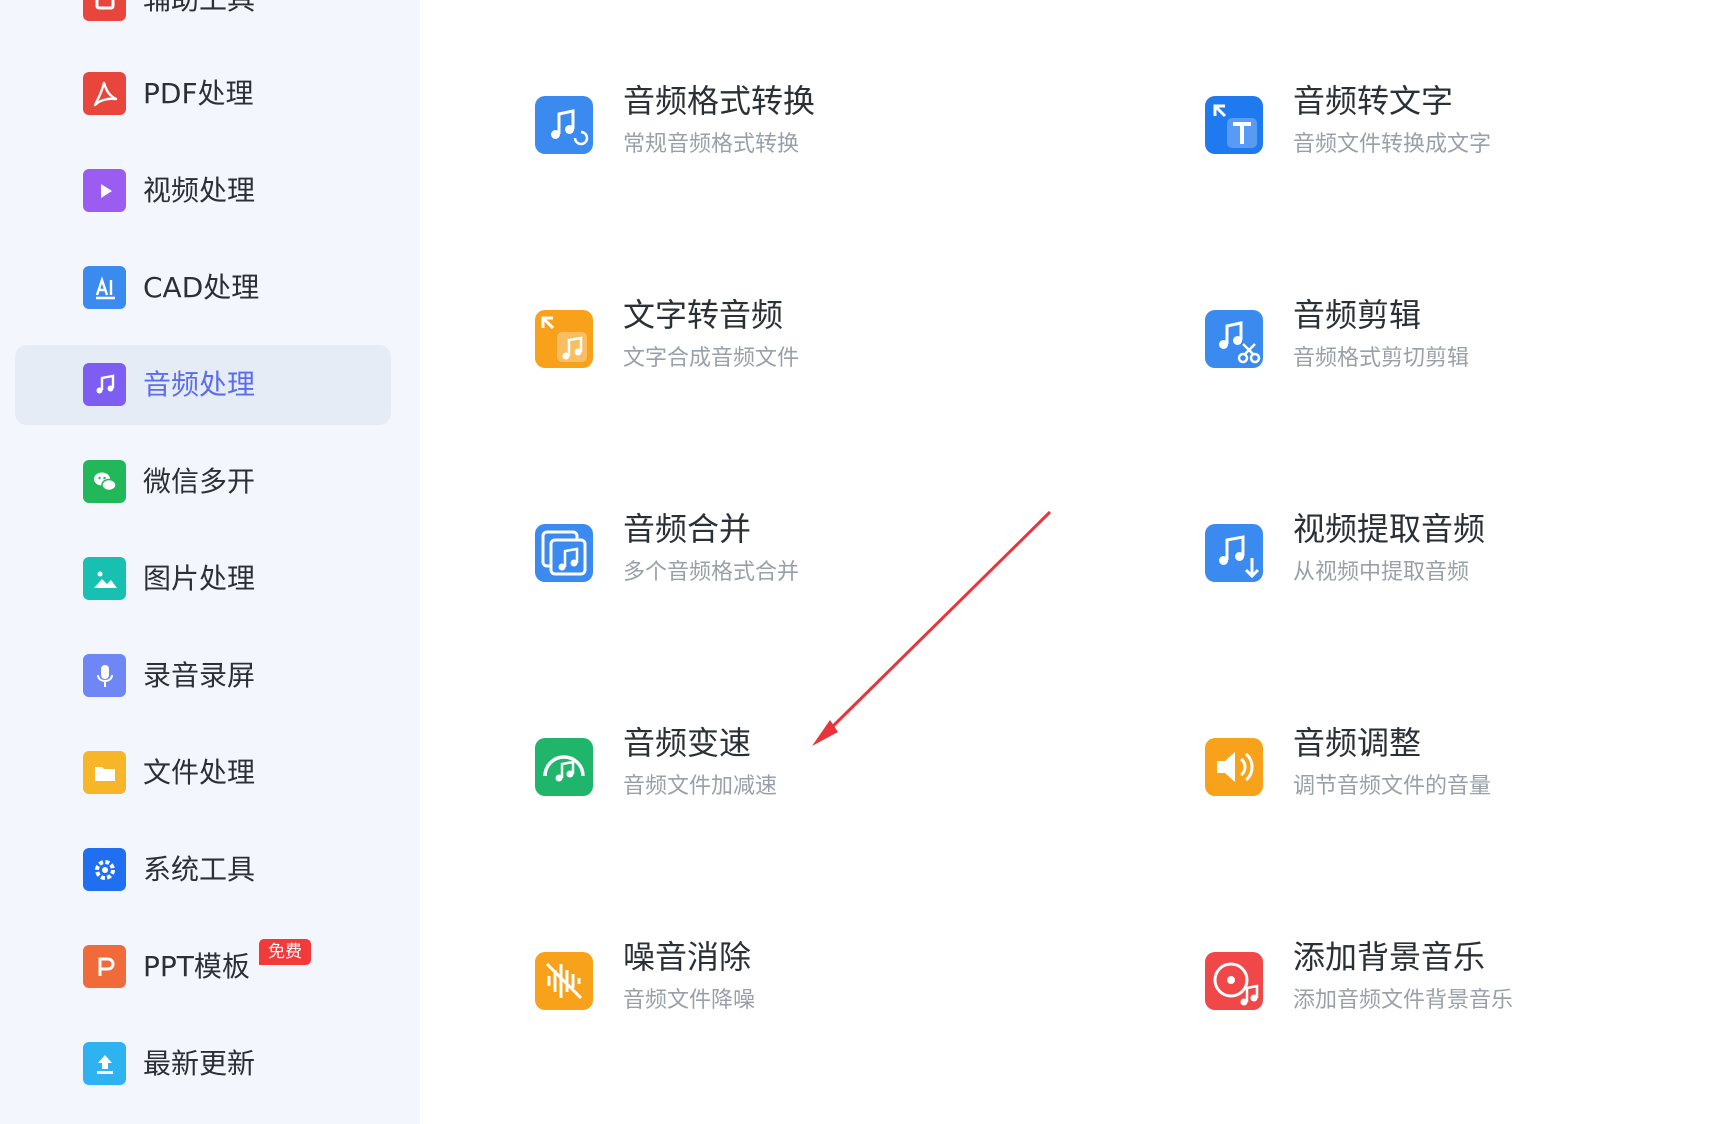 Image resolution: width=1728 pixels, height=1124 pixels. I want to click on tool-title: 音频转文字, so click(1373, 101).